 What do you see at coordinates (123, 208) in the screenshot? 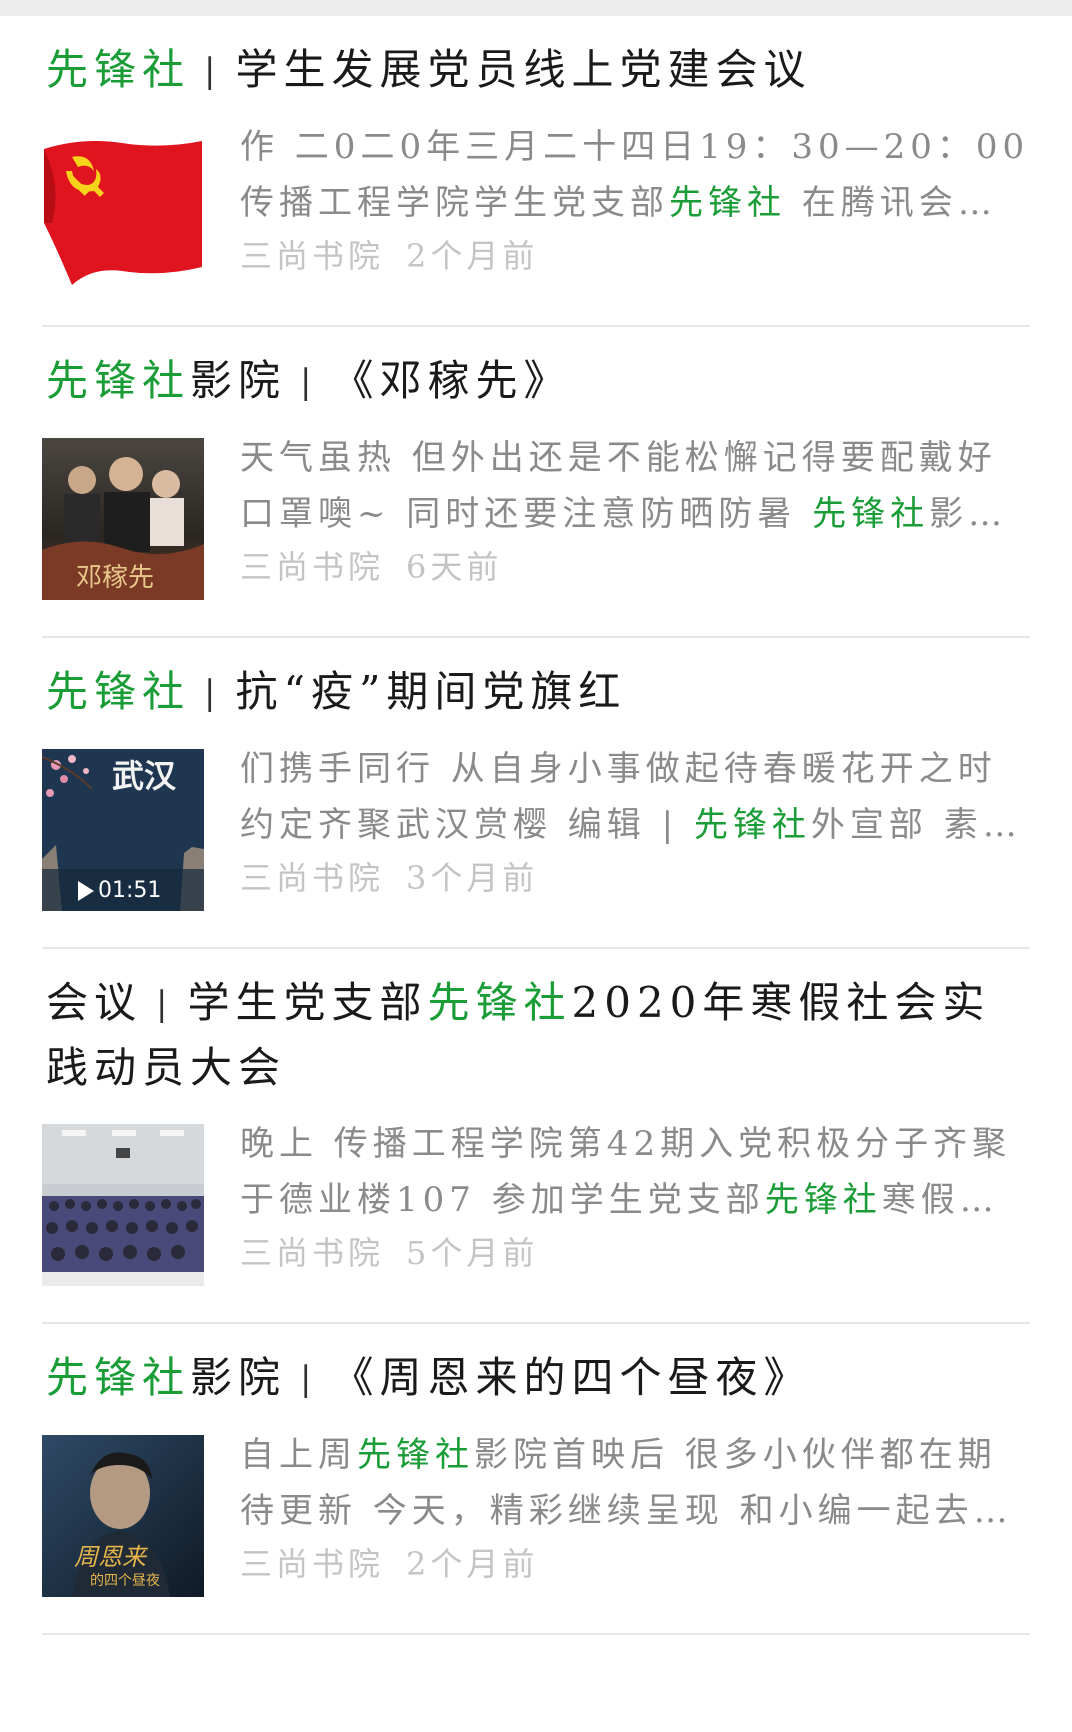
I see `party-flag-icon` at bounding box center [123, 208].